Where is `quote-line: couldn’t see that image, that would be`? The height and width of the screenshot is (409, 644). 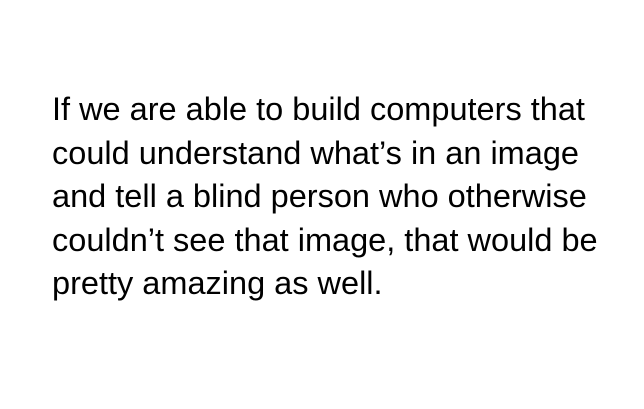
quote-line: couldn’t see that image, that would be is located at coordinates (325, 239).